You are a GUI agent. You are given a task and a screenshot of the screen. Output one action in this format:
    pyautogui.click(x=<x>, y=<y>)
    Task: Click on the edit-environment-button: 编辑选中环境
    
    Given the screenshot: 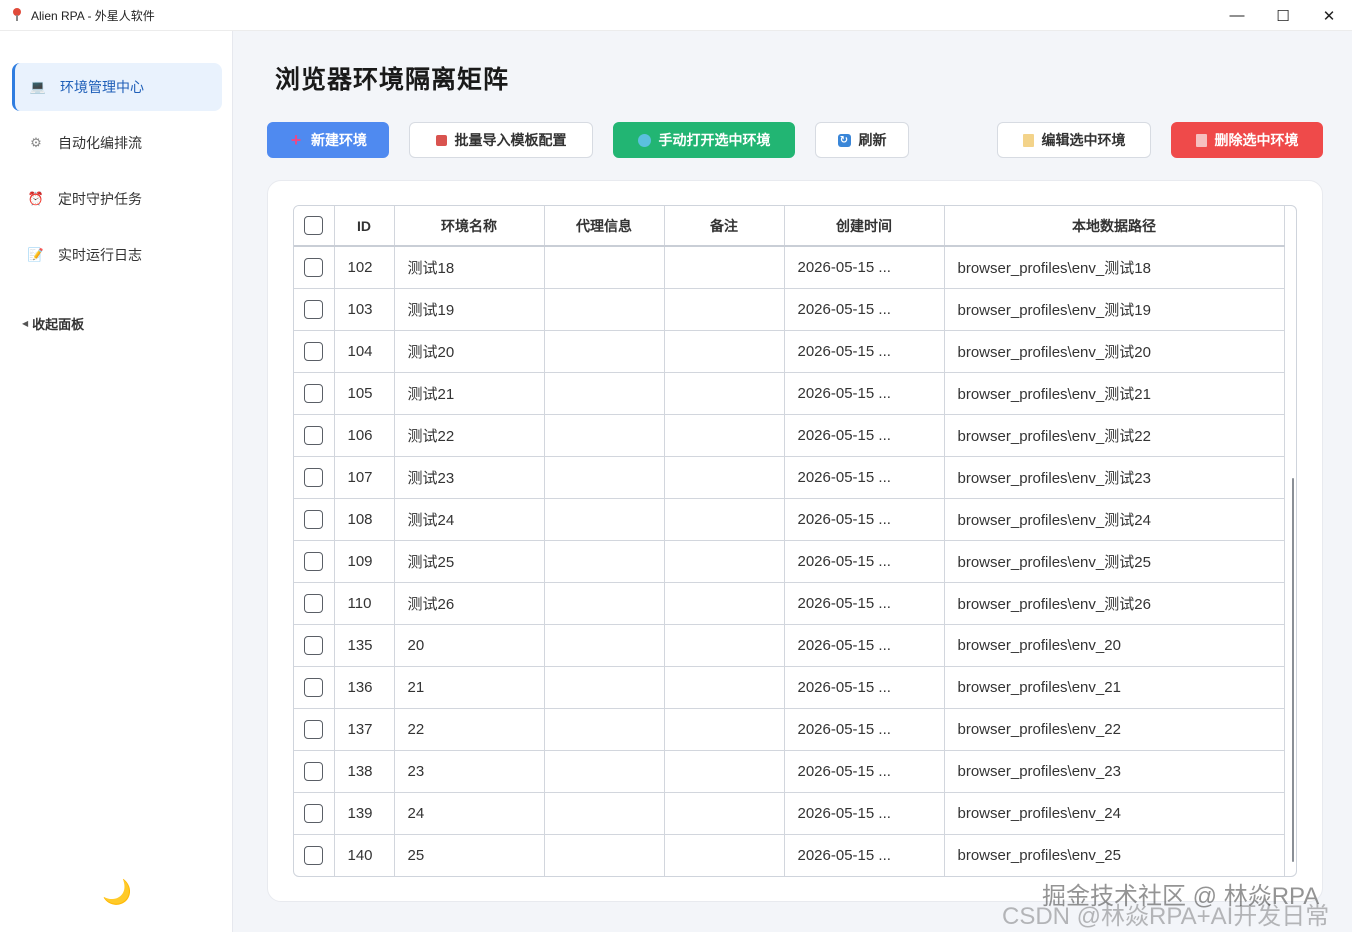 What is the action you would take?
    pyautogui.click(x=1074, y=140)
    